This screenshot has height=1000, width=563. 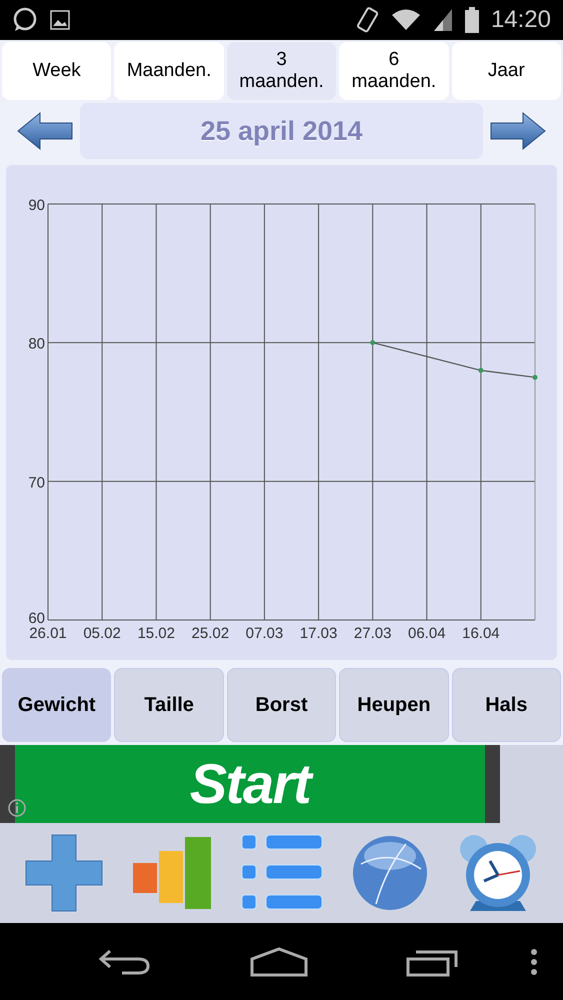 I want to click on period-tab: Maanden., so click(x=169, y=71).